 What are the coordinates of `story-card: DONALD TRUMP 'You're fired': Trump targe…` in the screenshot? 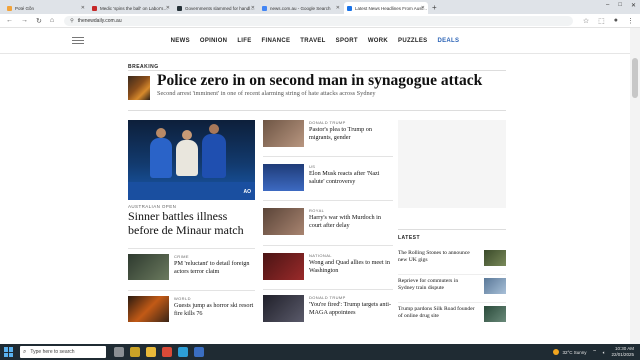 It's located at (328, 311).